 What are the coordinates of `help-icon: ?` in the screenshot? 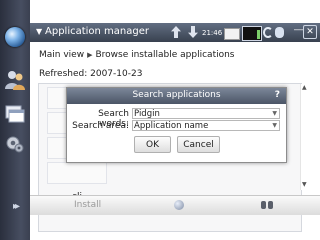 It's located at (277, 95).